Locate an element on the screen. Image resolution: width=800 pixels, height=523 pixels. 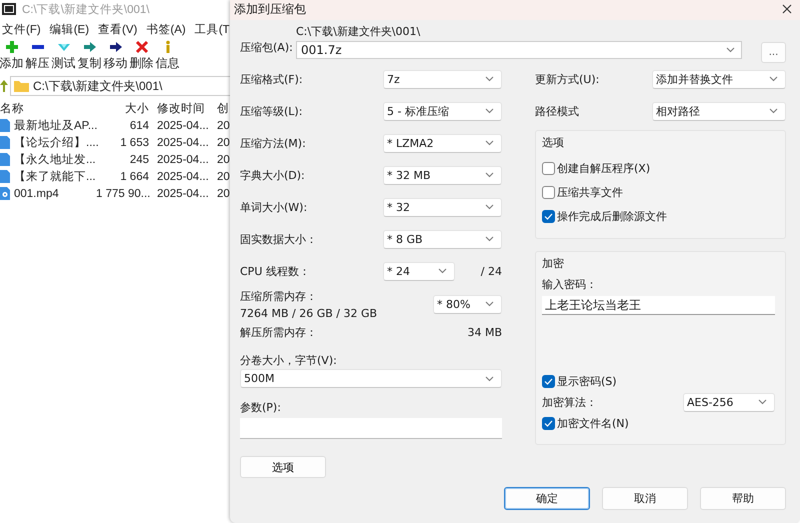
field-label: 更新方式(U): is located at coordinates (567, 79).